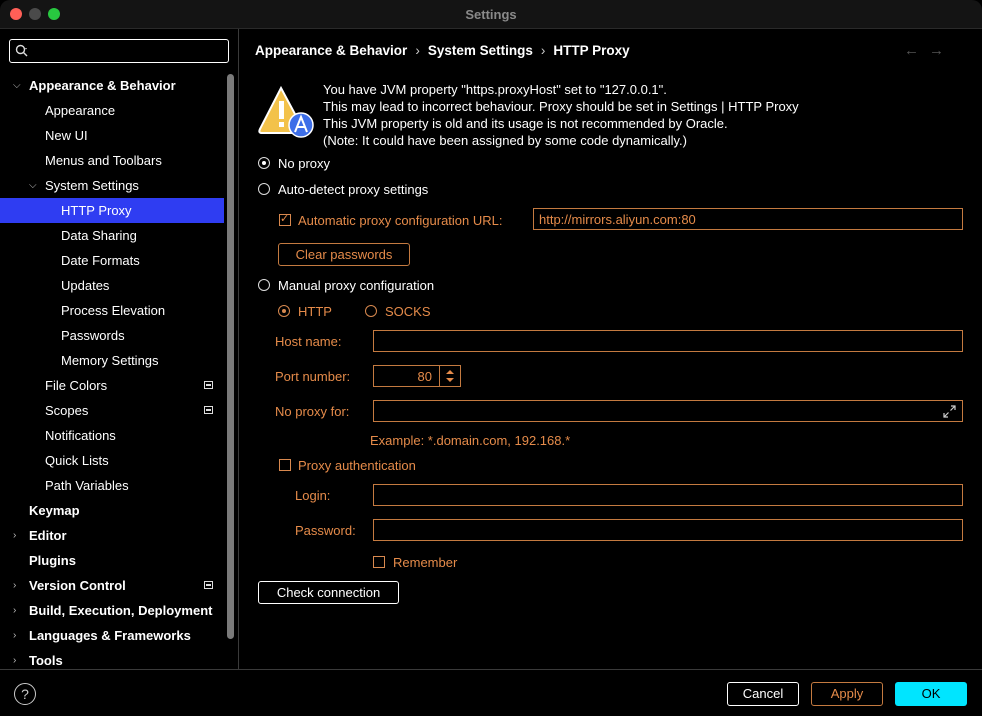 The image size is (982, 716). What do you see at coordinates (941, 50) in the screenshot?
I see `forward-arrow-icon: →` at bounding box center [941, 50].